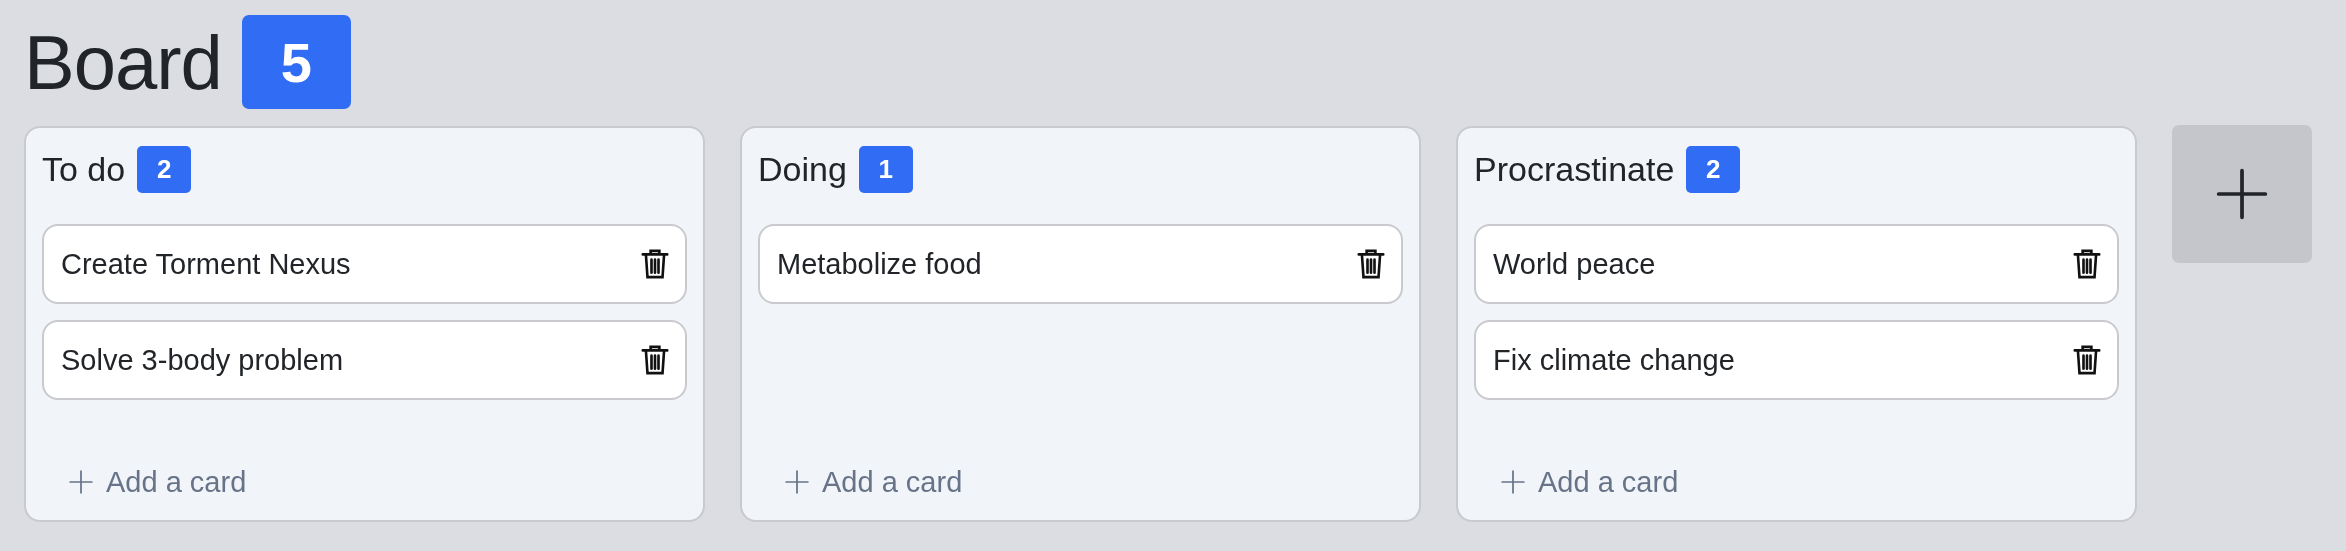 The image size is (2346, 551). Describe the element at coordinates (364, 264) in the screenshot. I see `task-card: Create Torment Nexus` at that location.